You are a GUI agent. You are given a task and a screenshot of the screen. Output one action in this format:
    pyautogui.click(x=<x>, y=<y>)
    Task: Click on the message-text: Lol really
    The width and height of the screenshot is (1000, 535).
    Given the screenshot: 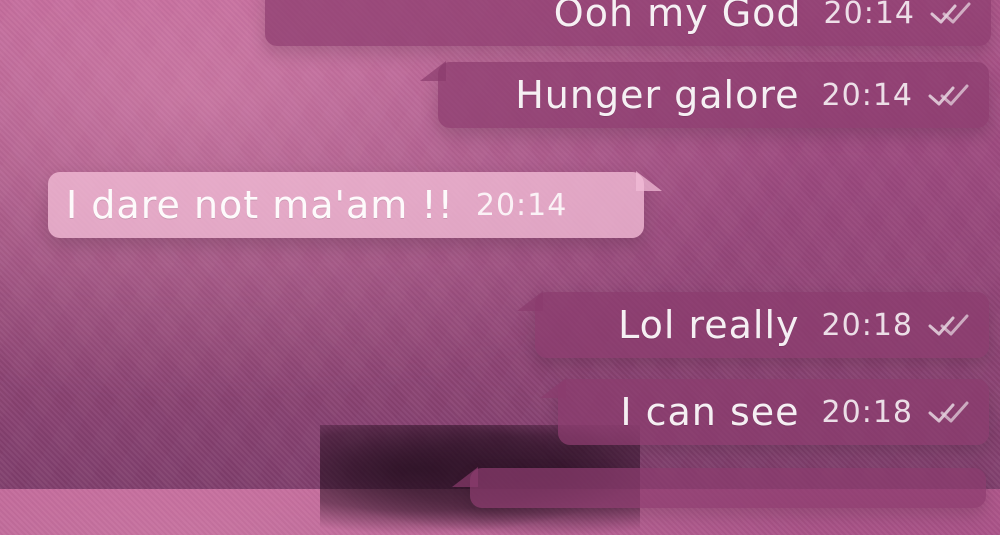 What is the action you would take?
    pyautogui.click(x=709, y=325)
    